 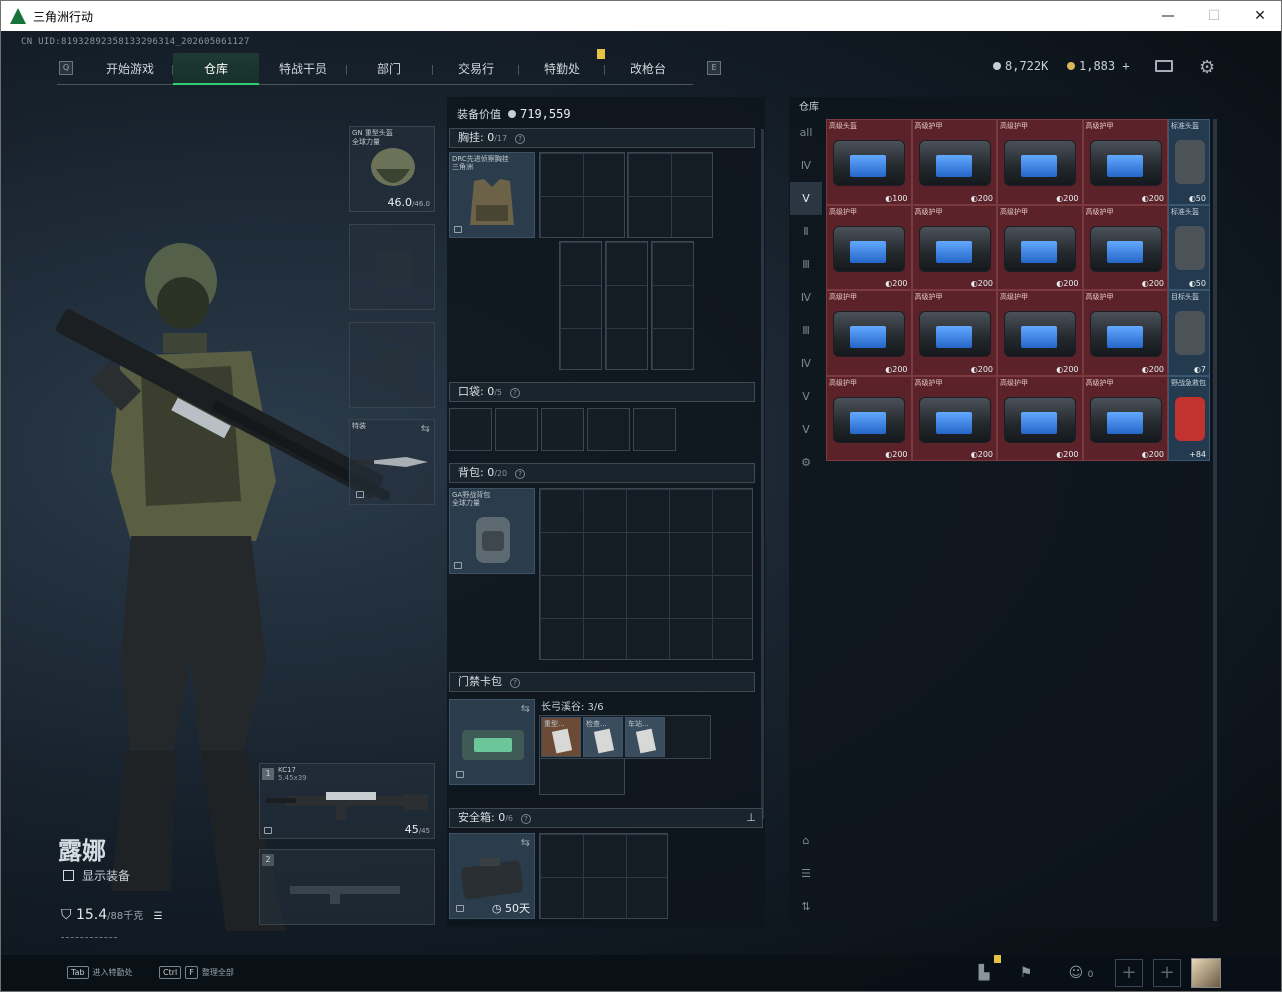 I want to click on hint-sort-all: Ctrl F 整理全部, so click(x=196, y=972).